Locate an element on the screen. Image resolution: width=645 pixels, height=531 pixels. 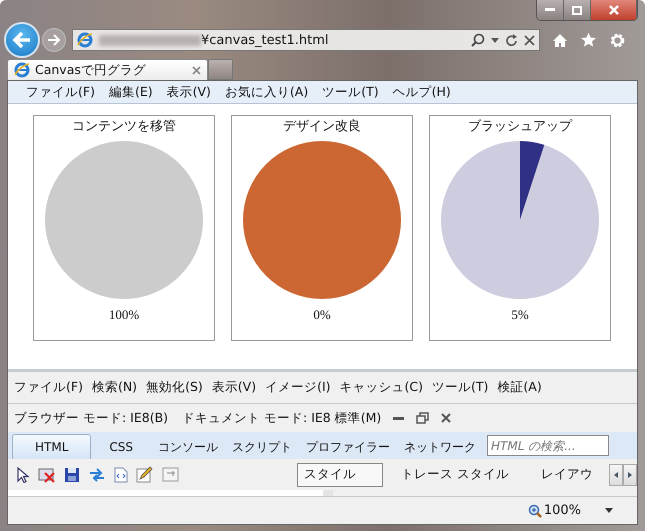
magnifier-icon is located at coordinates (535, 511).